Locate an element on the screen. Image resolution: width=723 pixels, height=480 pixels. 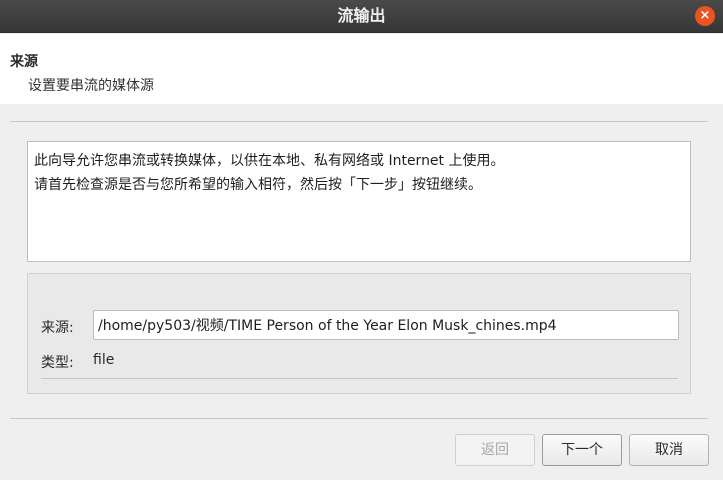
next-button: 下一个 is located at coordinates (582, 450).